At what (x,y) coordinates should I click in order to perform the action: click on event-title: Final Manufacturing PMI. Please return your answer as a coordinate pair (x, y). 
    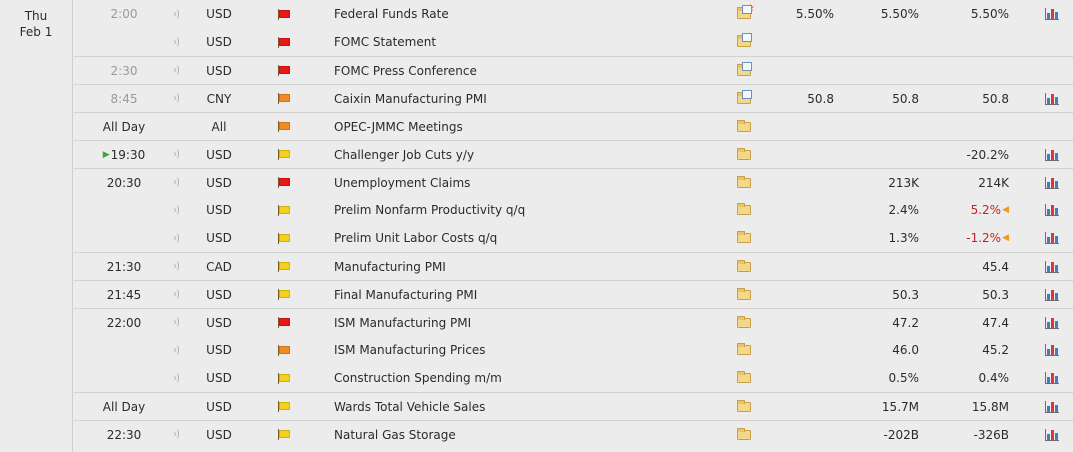
    Looking at the image, I should click on (524, 294).